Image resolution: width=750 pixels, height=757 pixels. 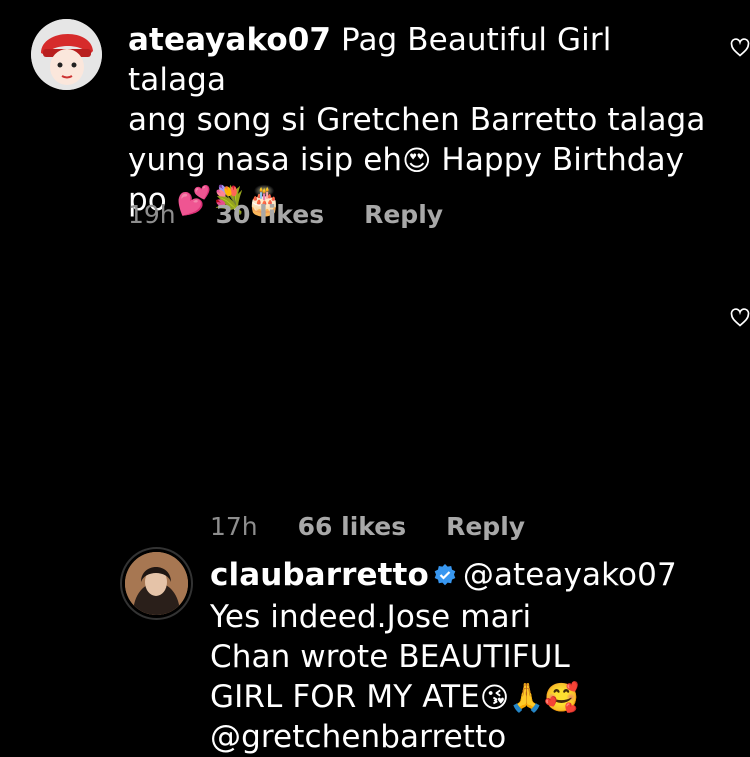 I want to click on comment-meta: 17h 66 likes Reply, so click(x=387, y=526).